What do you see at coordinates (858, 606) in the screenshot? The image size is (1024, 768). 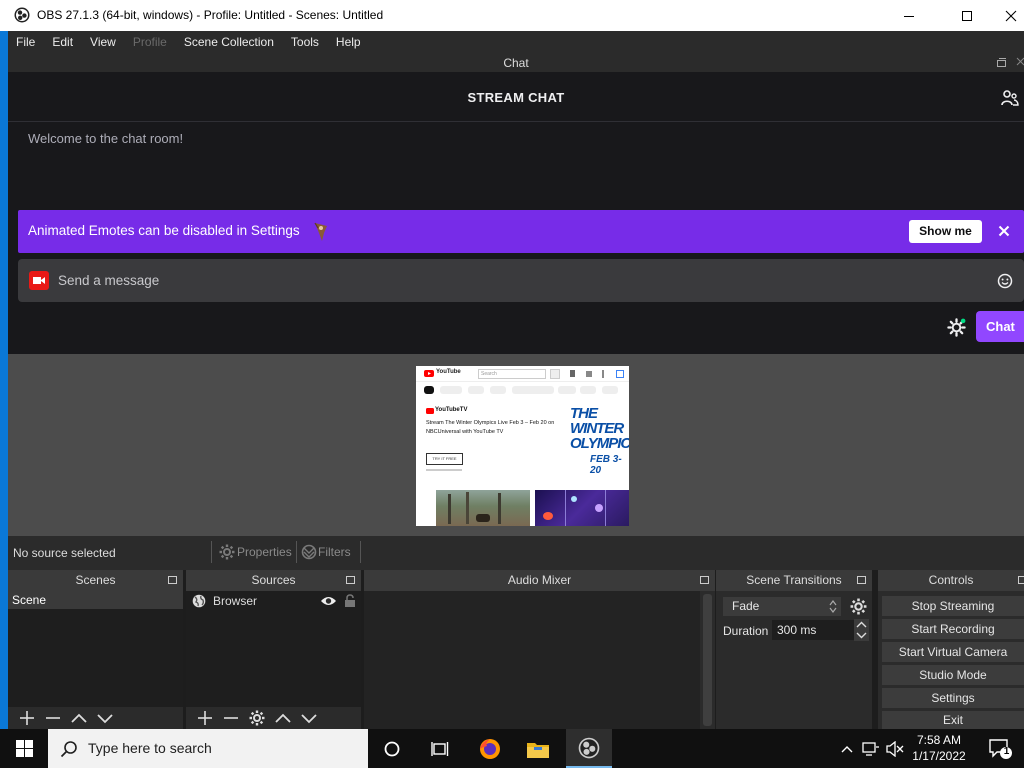 I see `transition-settings-icon` at bounding box center [858, 606].